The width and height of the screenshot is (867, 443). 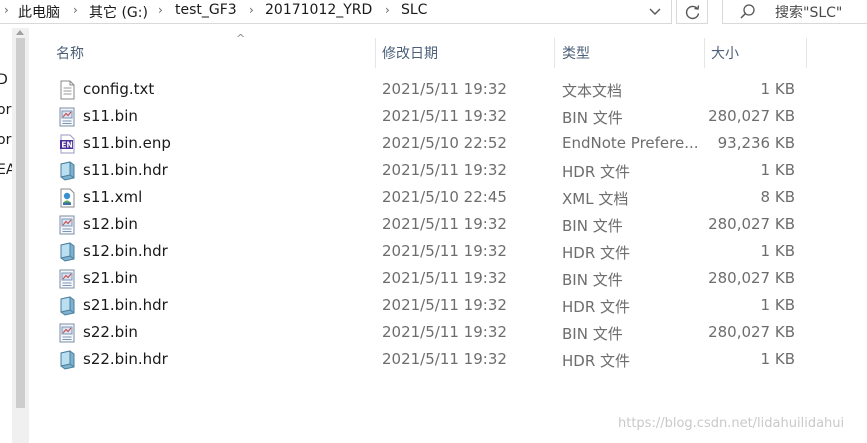 I want to click on scrollbar-thumb, so click(x=20, y=223).